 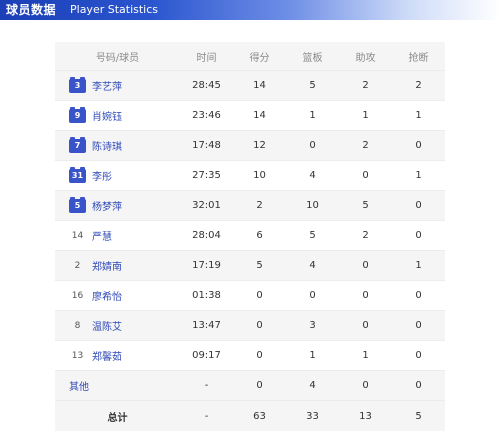 I want to click on table-row: 7 陈诗琪 17:48 12 0 2 0, so click(x=250, y=145).